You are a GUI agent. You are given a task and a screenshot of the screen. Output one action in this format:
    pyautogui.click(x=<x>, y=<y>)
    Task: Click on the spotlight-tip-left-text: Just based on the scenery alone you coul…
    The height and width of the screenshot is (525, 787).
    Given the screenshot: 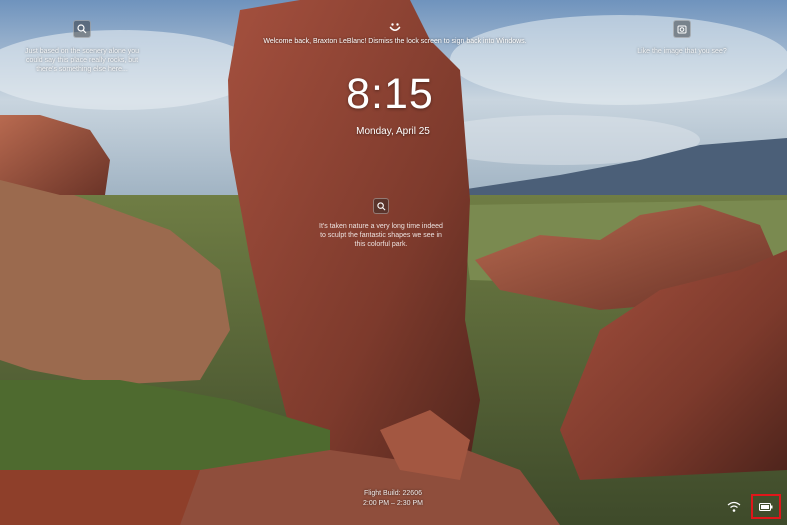 What is the action you would take?
    pyautogui.click(x=82, y=60)
    